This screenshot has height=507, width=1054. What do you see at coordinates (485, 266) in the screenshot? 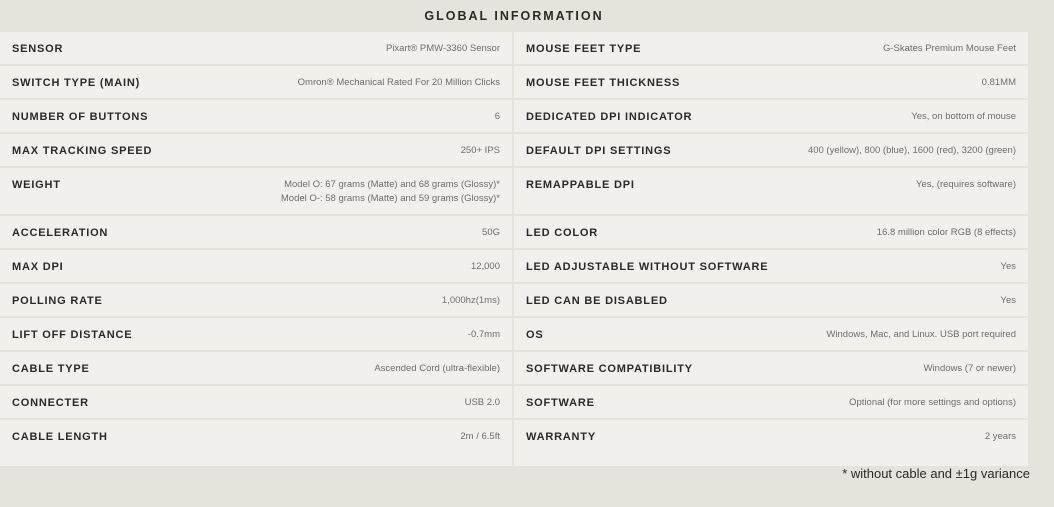
I see `spec-value: 12,000` at bounding box center [485, 266].